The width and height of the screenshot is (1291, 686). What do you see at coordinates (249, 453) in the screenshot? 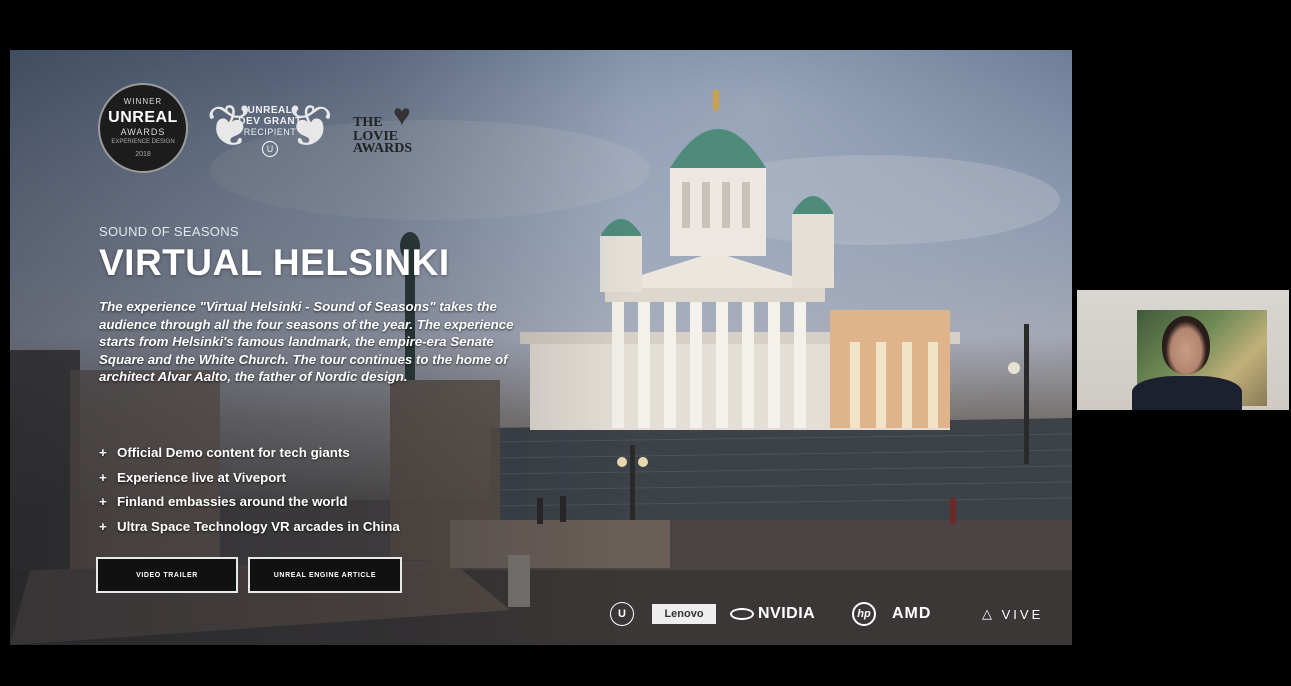
I see `list-item: + Official Demo content for tech giants` at bounding box center [249, 453].